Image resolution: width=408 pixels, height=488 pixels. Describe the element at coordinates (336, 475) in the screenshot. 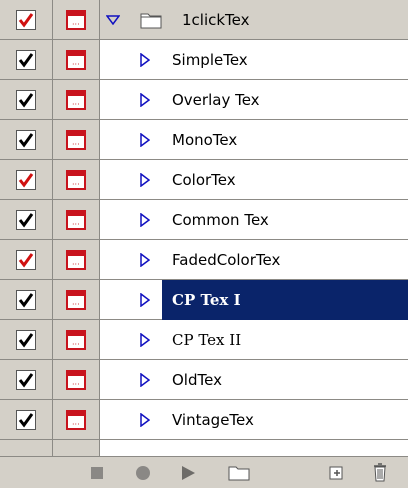

I see `new-action-icon` at that location.